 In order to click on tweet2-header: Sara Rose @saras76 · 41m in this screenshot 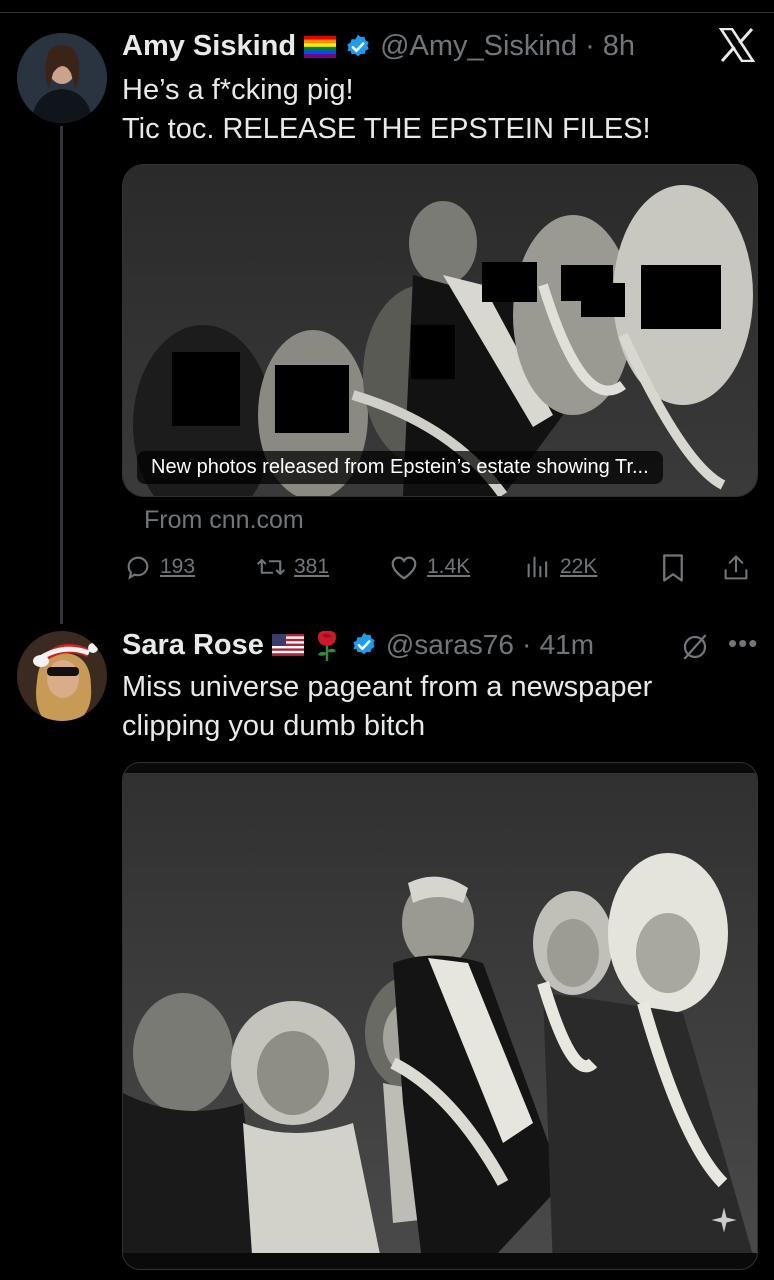, I will do `click(358, 645)`.